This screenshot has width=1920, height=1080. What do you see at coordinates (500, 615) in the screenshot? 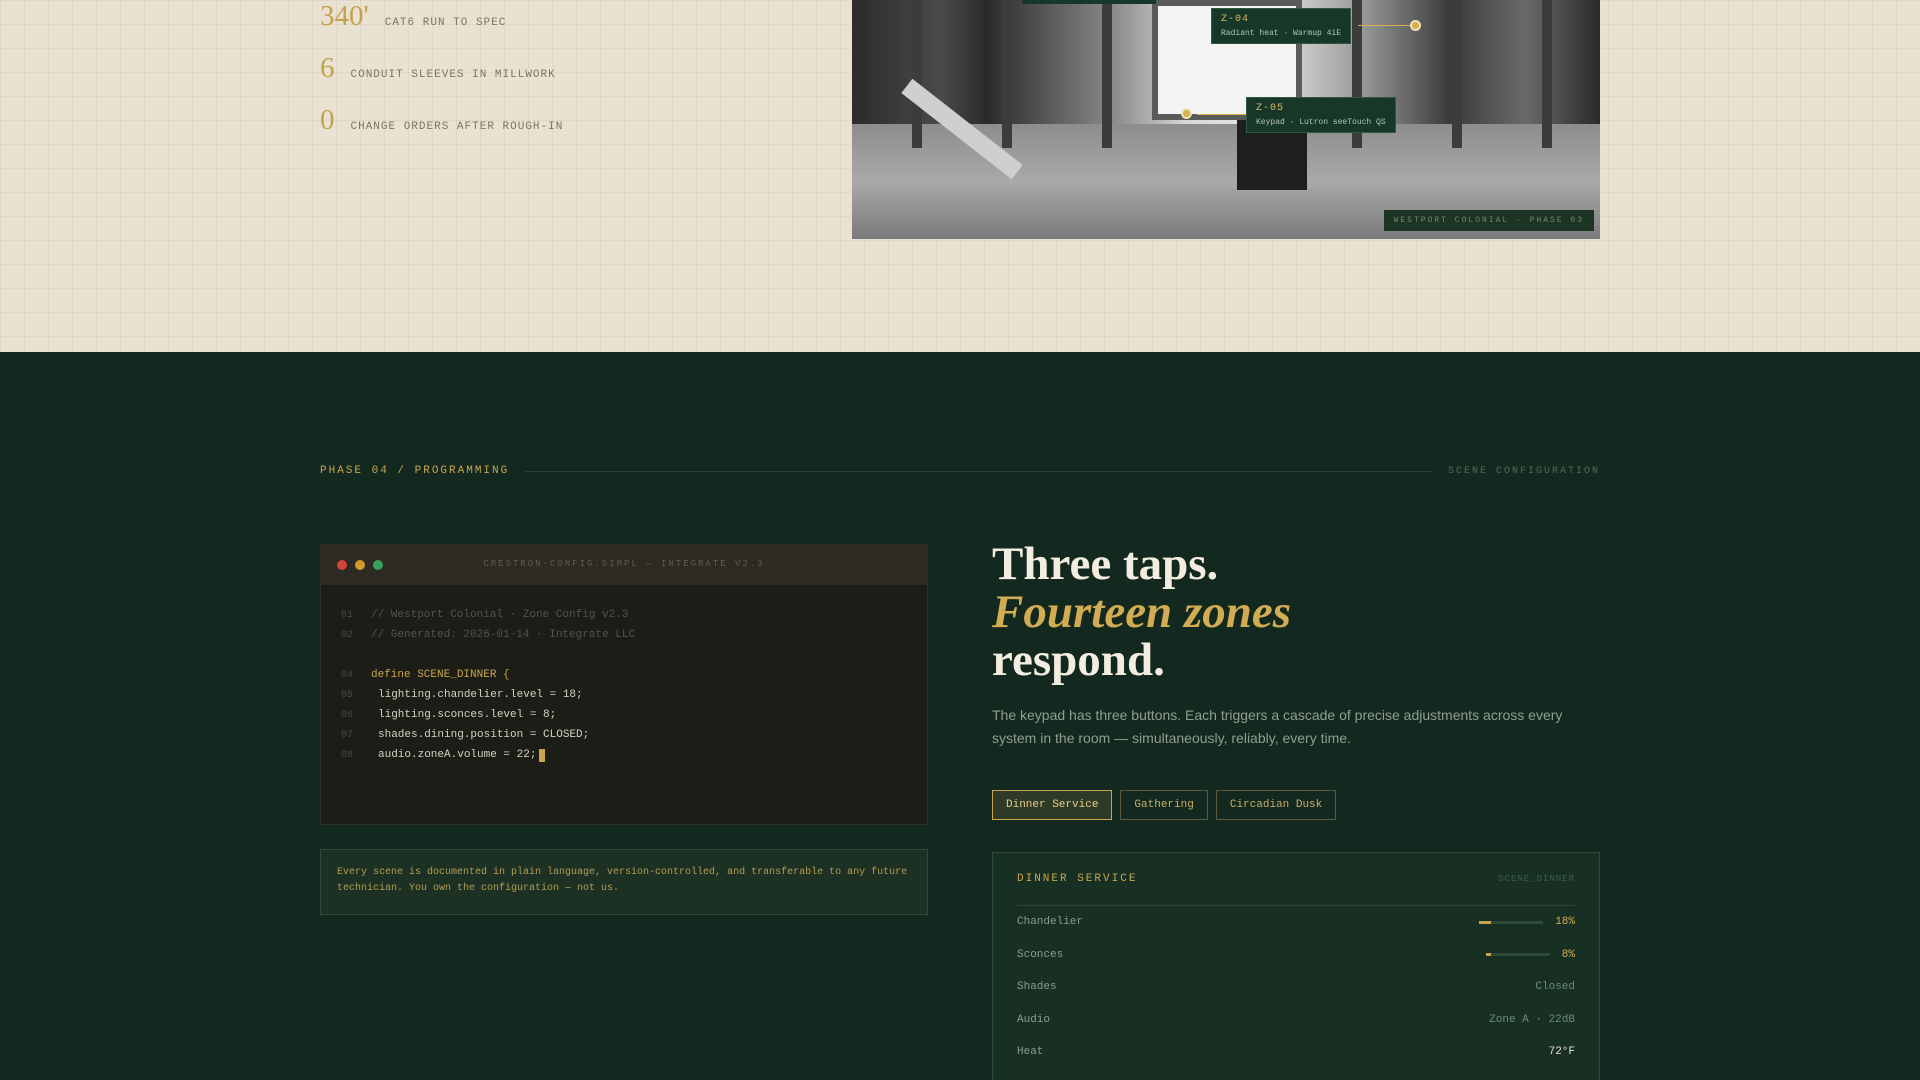
I see `code-comment: // Westport Colonial · Zone Config v2.3` at bounding box center [500, 615].